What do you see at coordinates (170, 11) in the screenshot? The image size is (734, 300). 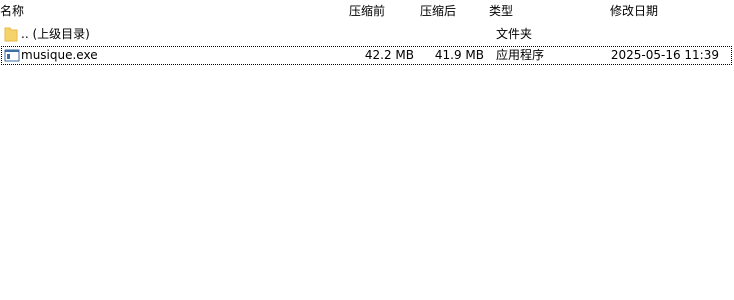 I see `column-header-name: 名称` at bounding box center [170, 11].